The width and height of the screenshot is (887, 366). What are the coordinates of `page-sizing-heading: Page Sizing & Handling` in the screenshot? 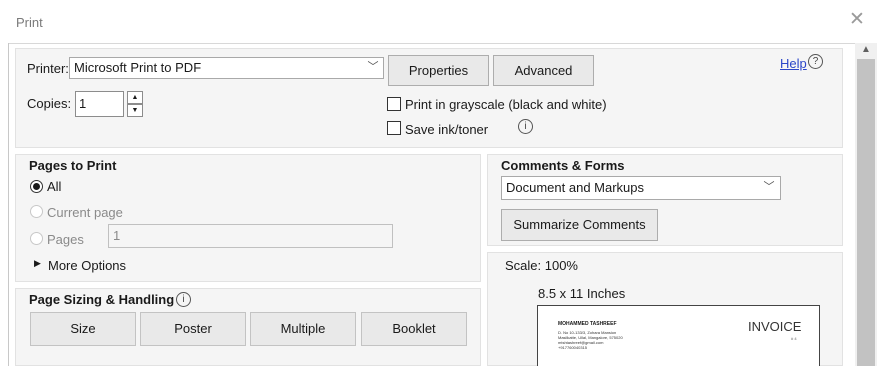 It's located at (102, 299).